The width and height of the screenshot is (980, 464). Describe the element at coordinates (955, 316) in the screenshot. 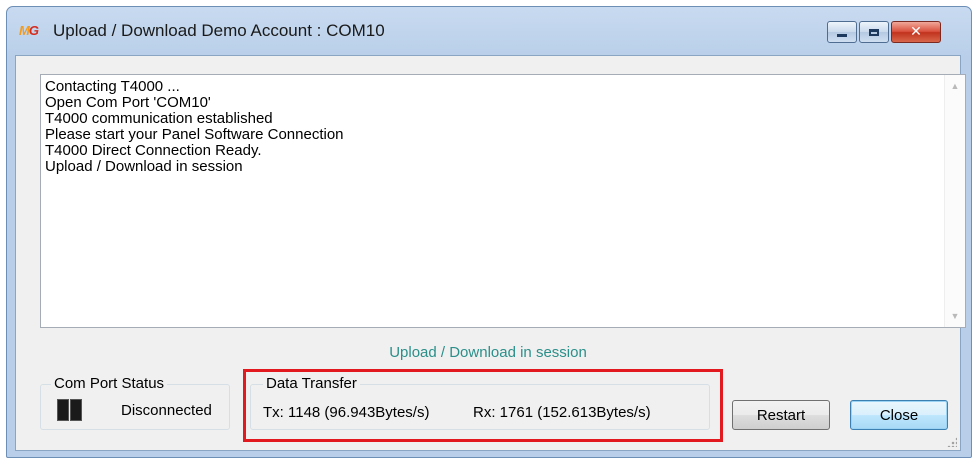

I see `scroll-down-arrow-icon: ▼` at that location.